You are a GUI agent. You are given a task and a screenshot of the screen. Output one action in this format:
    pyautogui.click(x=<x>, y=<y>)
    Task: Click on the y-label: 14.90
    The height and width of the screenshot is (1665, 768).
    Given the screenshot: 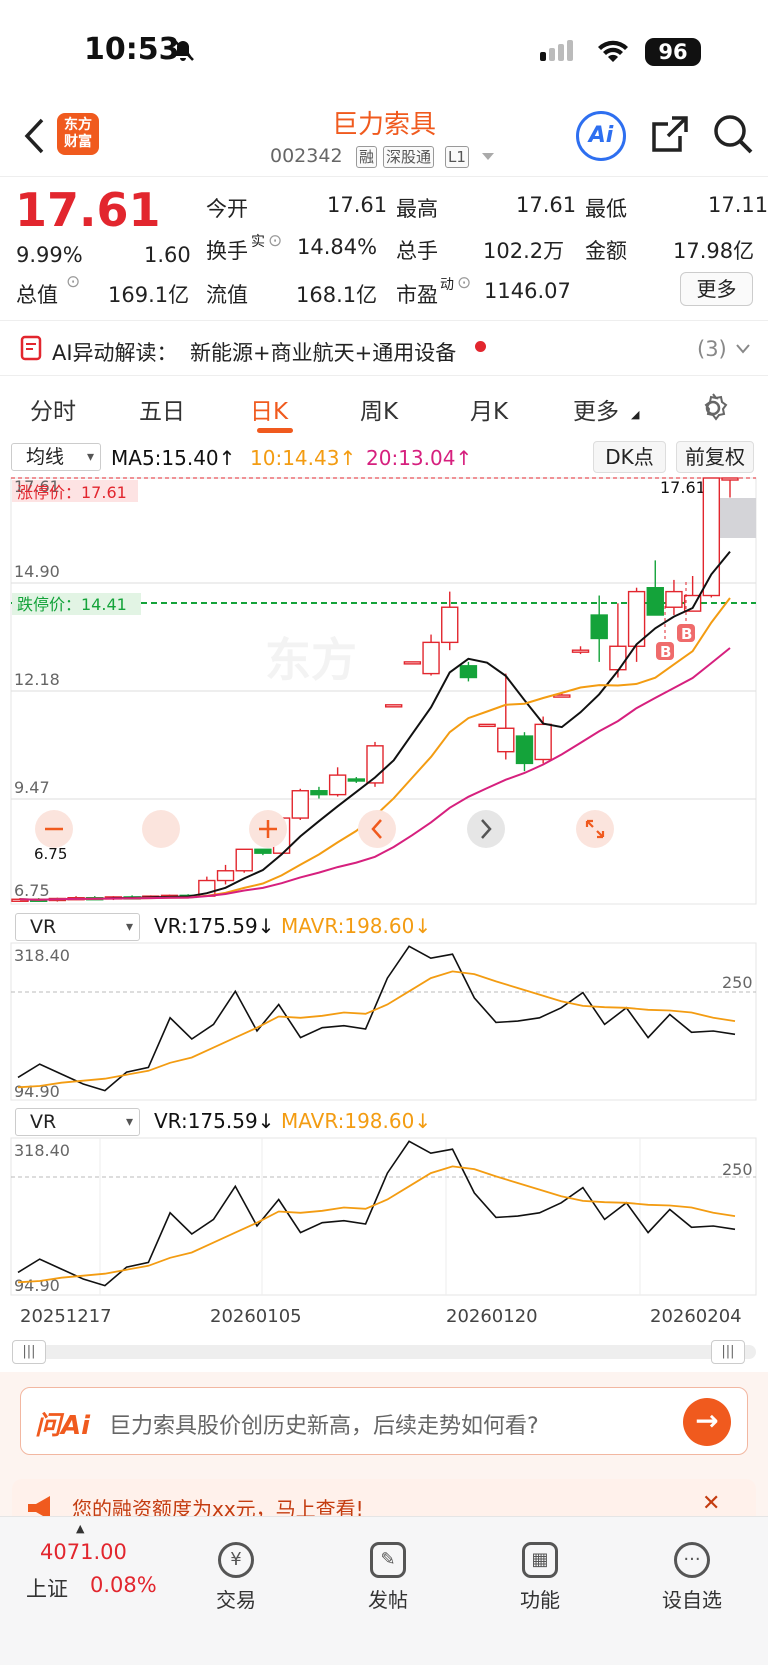 What is the action you would take?
    pyautogui.click(x=37, y=571)
    